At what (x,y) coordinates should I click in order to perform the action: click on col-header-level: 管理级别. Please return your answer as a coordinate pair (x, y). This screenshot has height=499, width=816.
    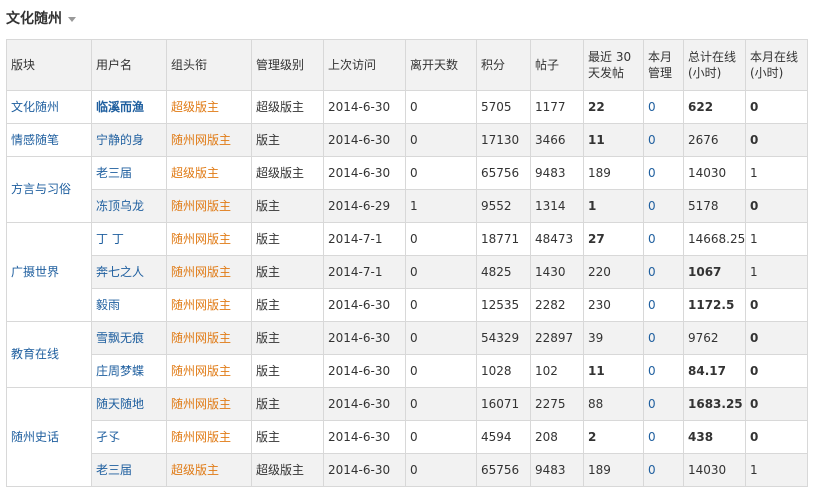
    Looking at the image, I should click on (287, 65).